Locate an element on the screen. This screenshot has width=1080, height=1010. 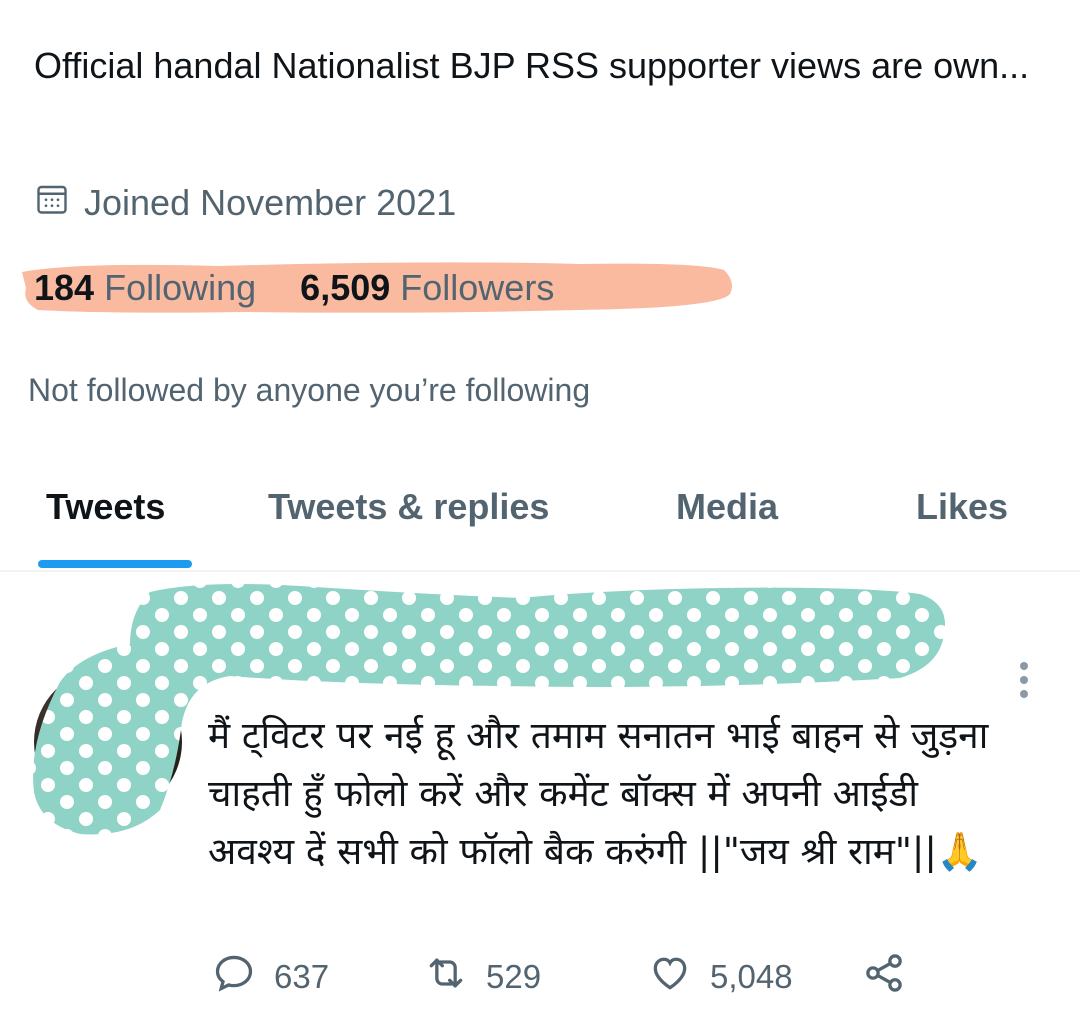
tab-tweets: Tweets is located at coordinates (105, 507).